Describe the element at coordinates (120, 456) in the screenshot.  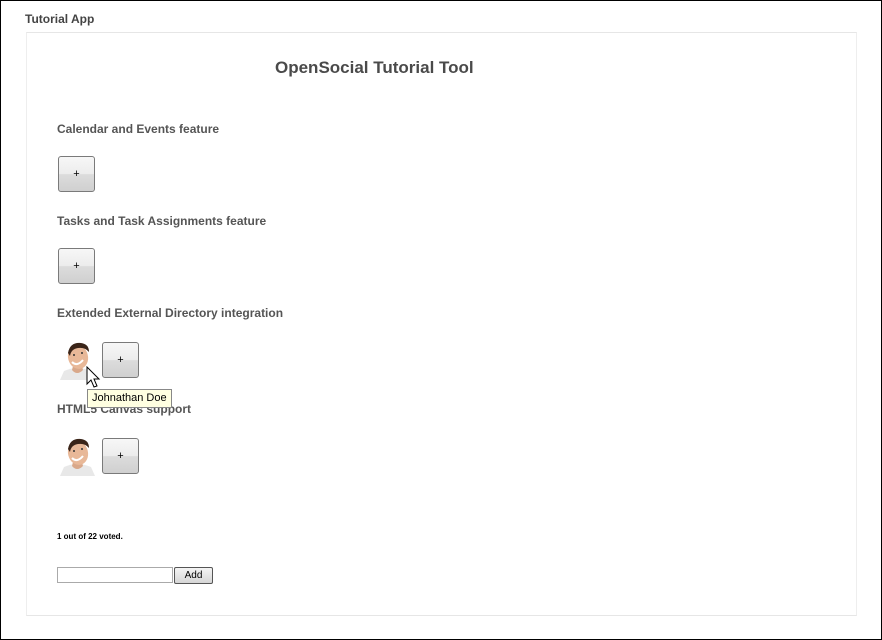
I see `vote-button-canvas: +` at that location.